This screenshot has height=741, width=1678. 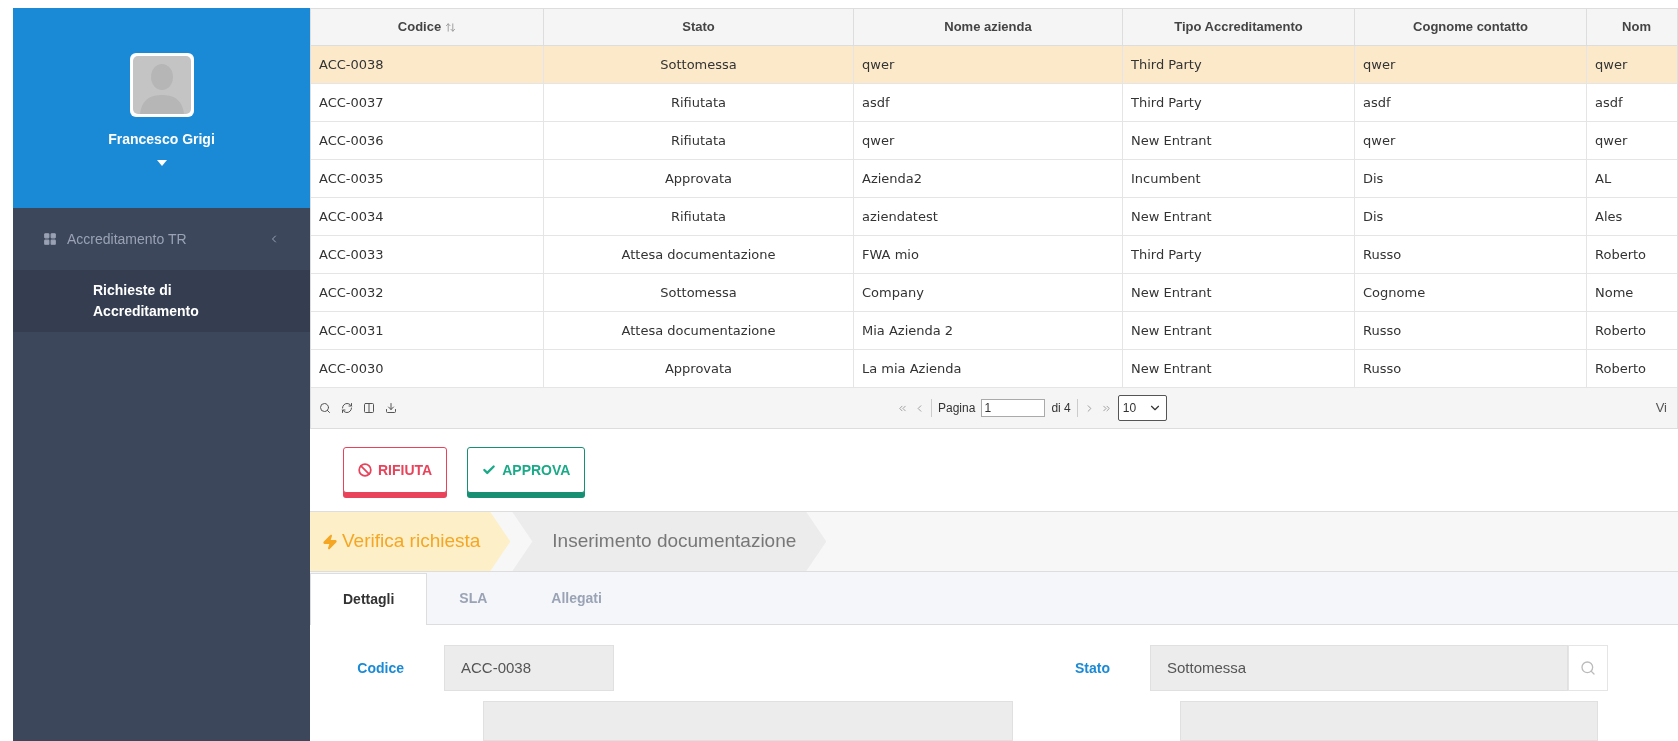 I want to click on caret-icon, so click(x=161, y=163).